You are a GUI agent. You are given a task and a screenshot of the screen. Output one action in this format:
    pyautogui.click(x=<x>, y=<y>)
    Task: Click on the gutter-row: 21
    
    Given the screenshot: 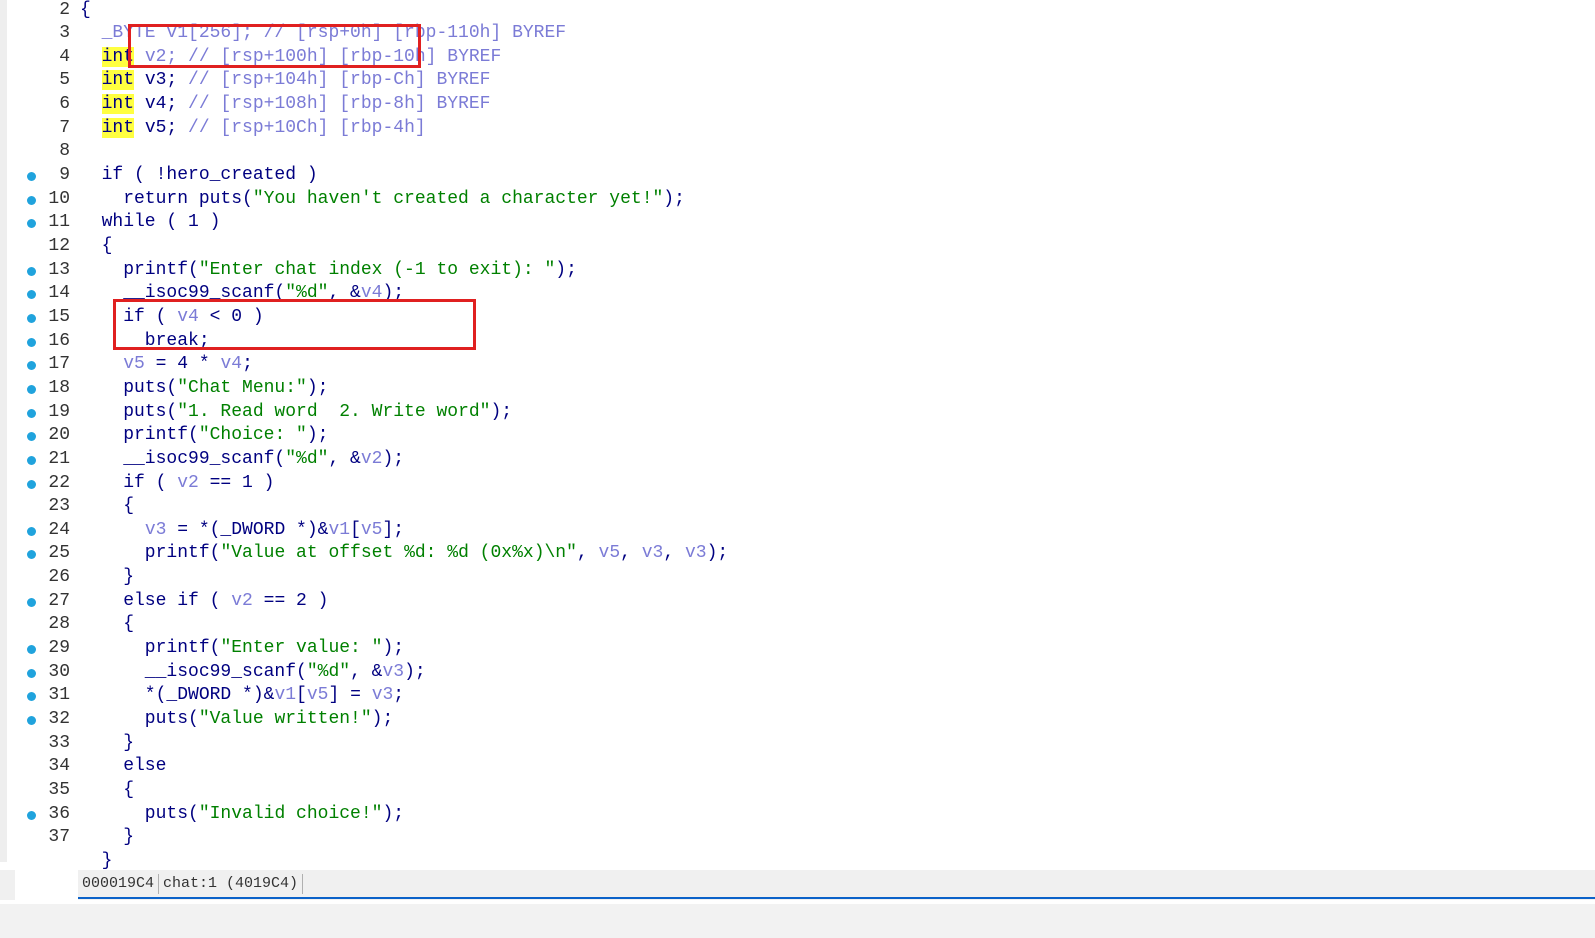 What is the action you would take?
    pyautogui.click(x=40, y=460)
    